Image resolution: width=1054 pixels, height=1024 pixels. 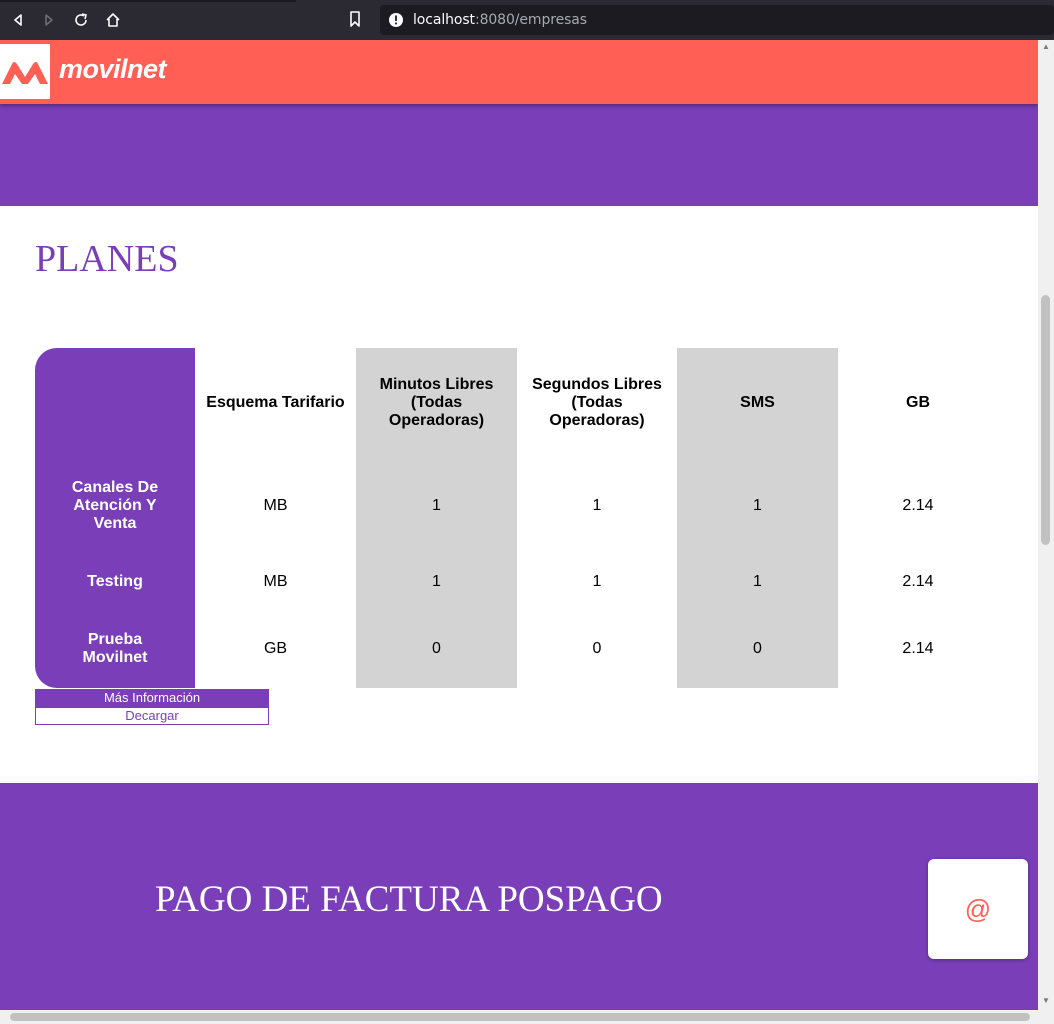 I want to click on back-icon, so click(x=18, y=20).